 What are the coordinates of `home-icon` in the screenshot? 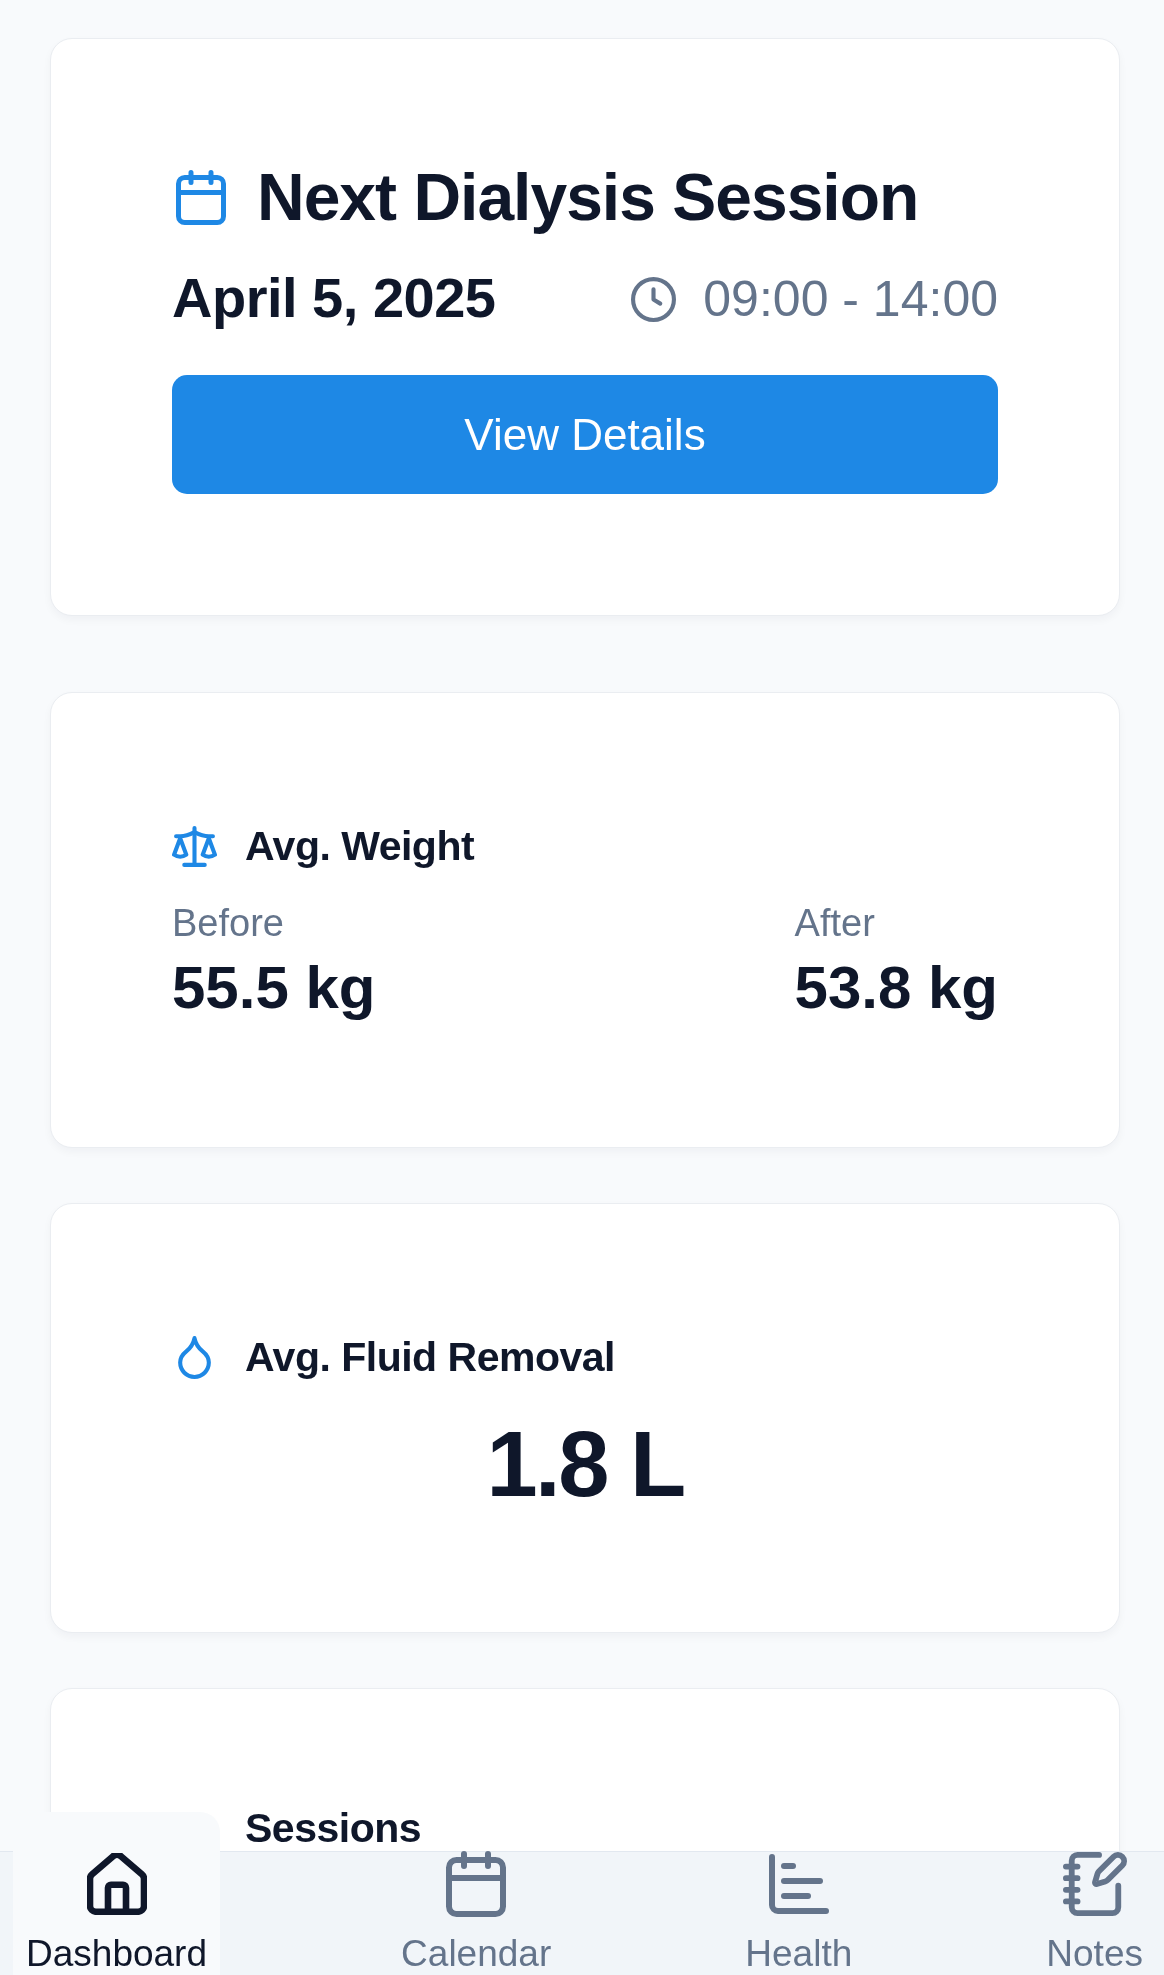 It's located at (116, 1884).